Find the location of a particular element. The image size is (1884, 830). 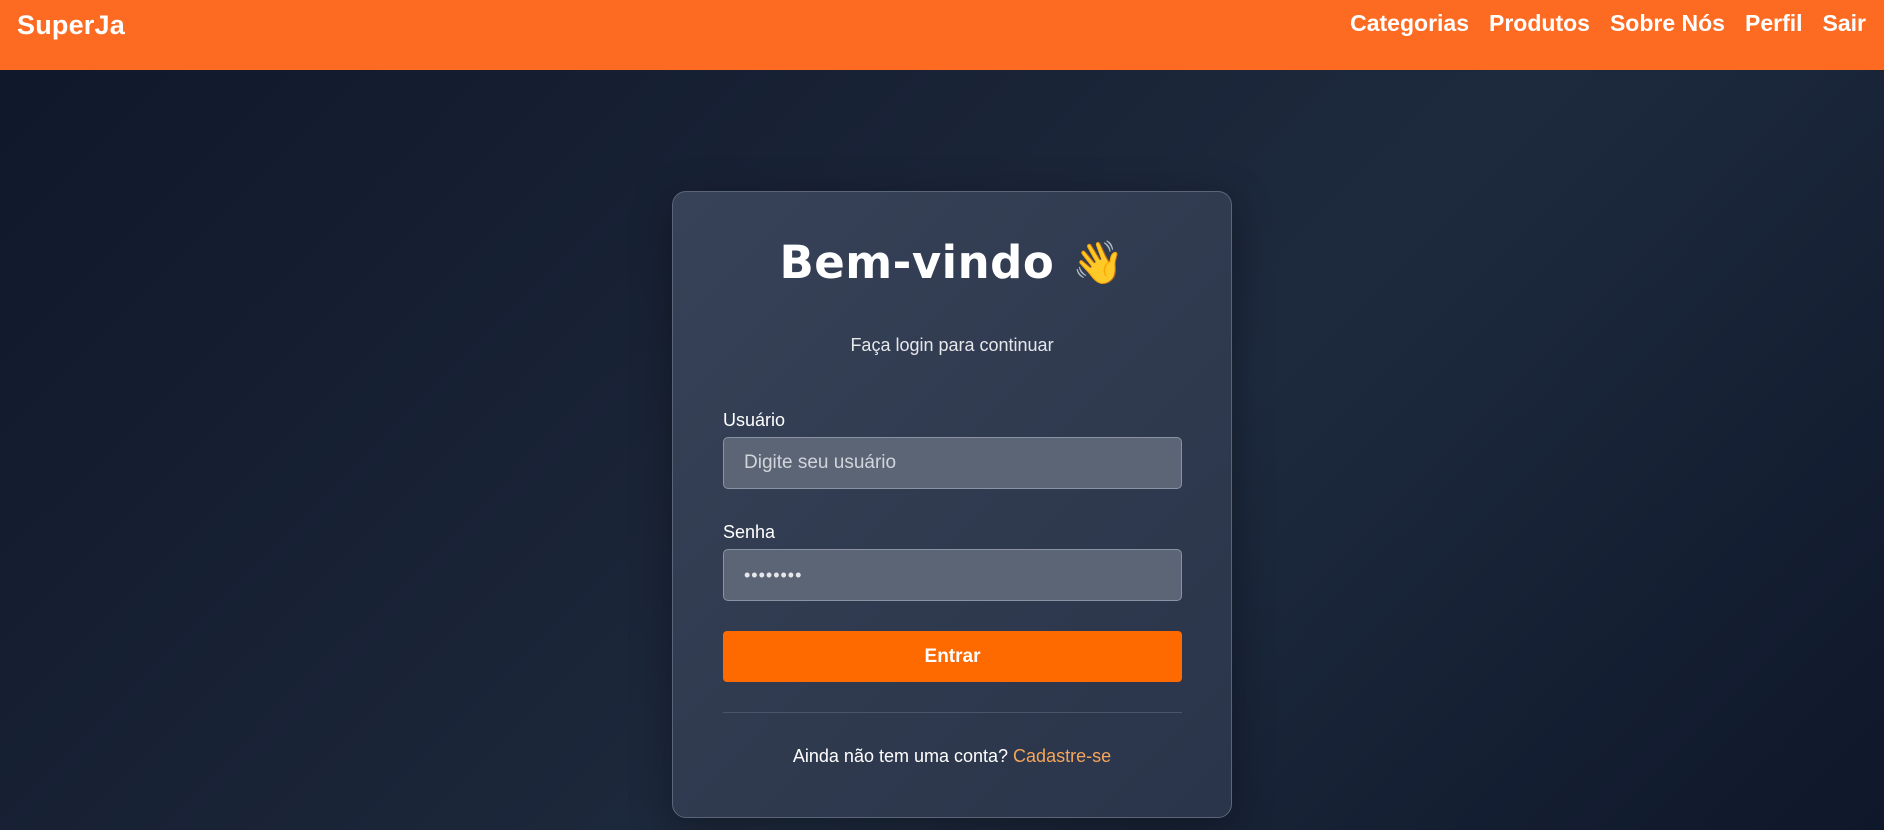

signup-link: Cadastre-se is located at coordinates (1062, 756).